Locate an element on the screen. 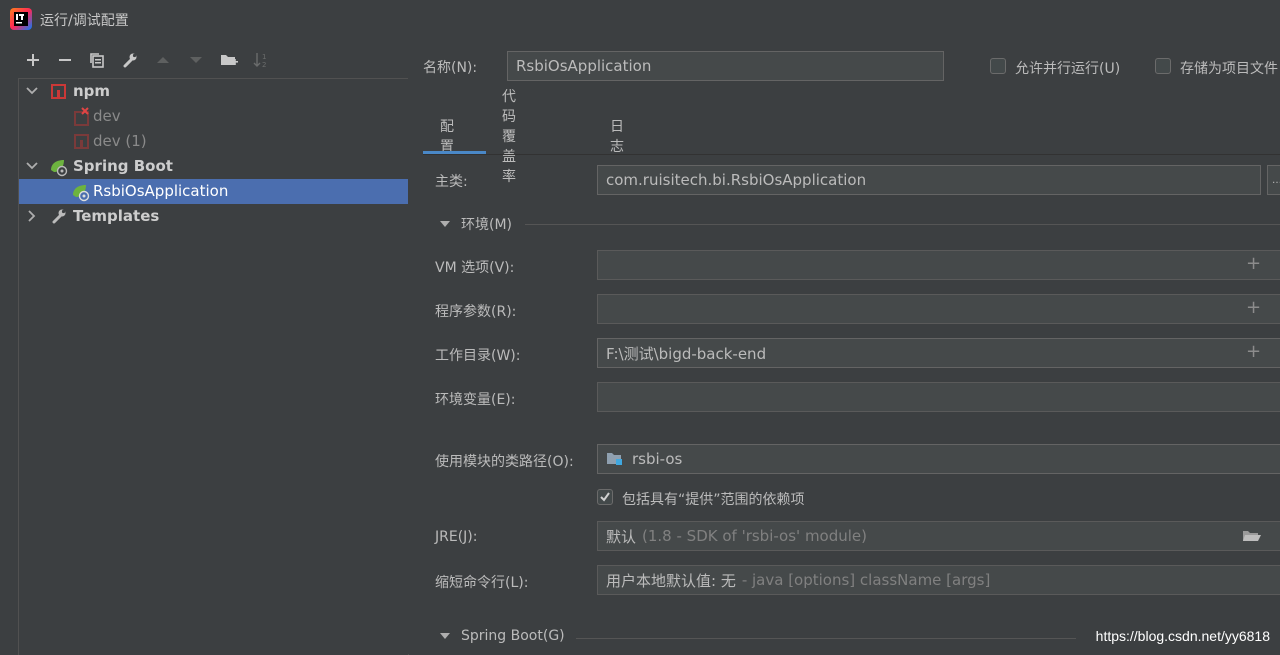 The width and height of the screenshot is (1280, 655). folder-open-icon is located at coordinates (1252, 536).